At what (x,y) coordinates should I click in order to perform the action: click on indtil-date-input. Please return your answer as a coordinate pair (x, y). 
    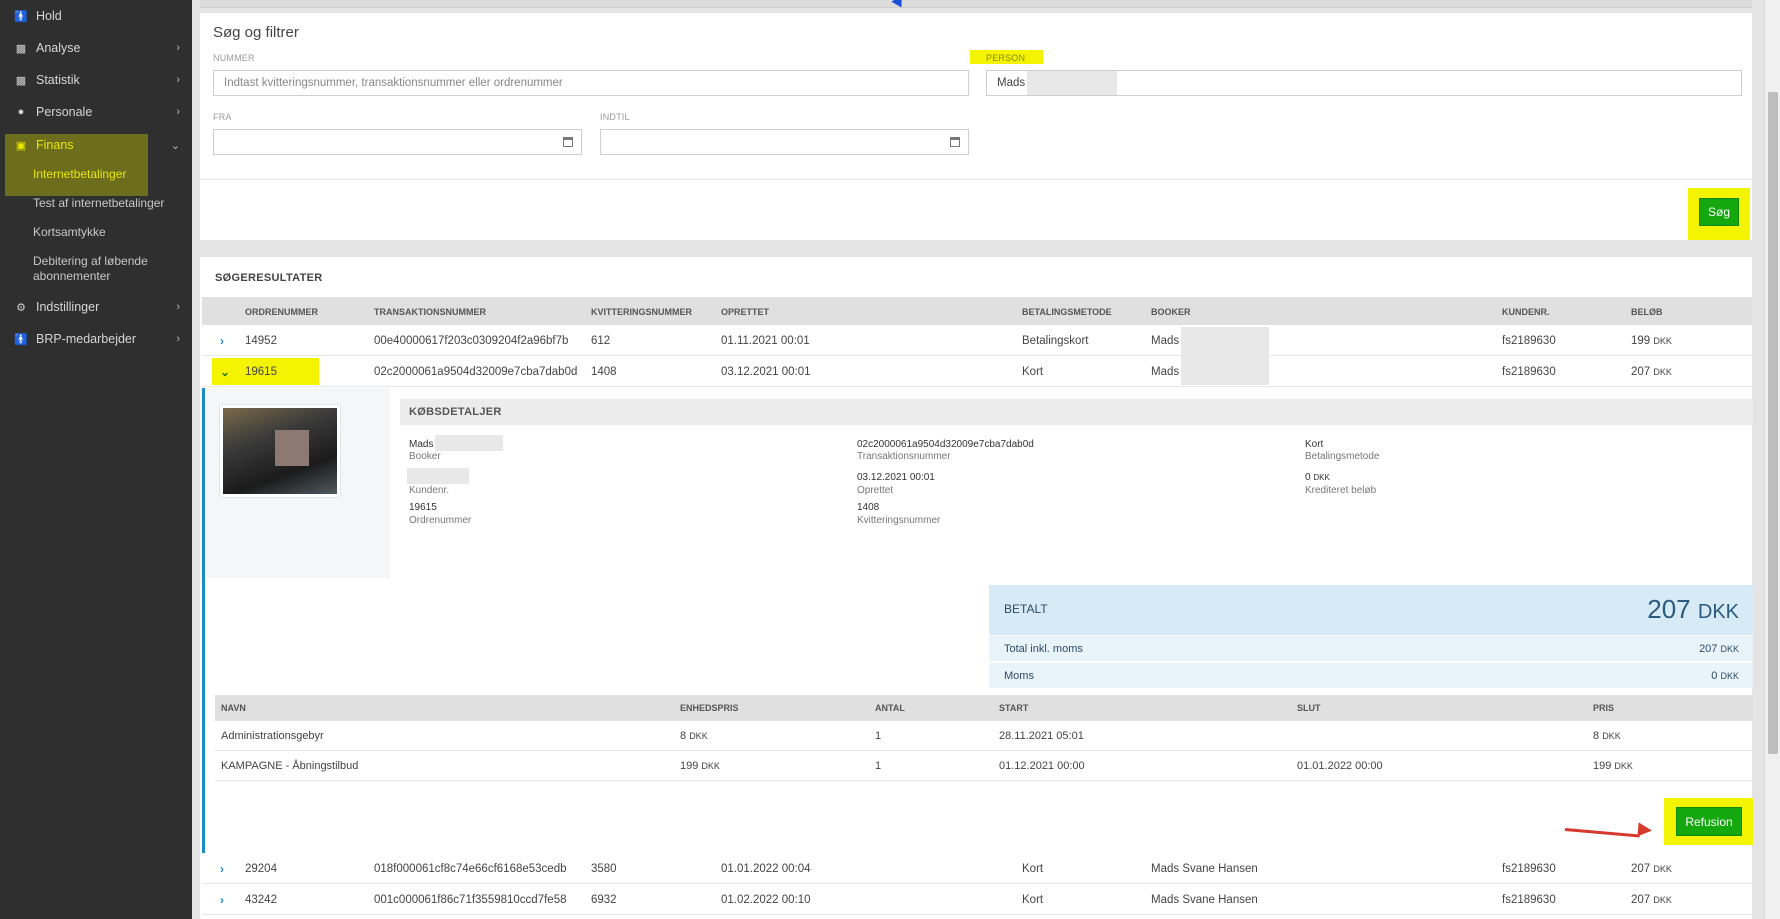
    Looking at the image, I should click on (784, 142).